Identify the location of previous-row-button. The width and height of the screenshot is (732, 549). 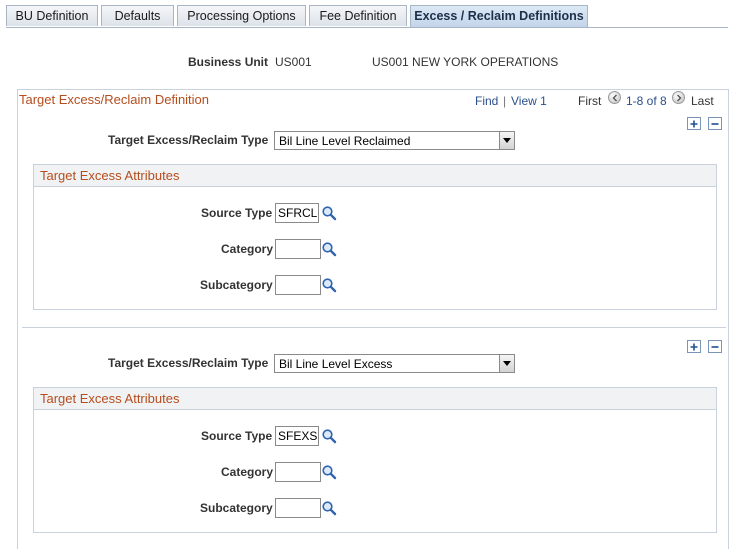
(614, 97).